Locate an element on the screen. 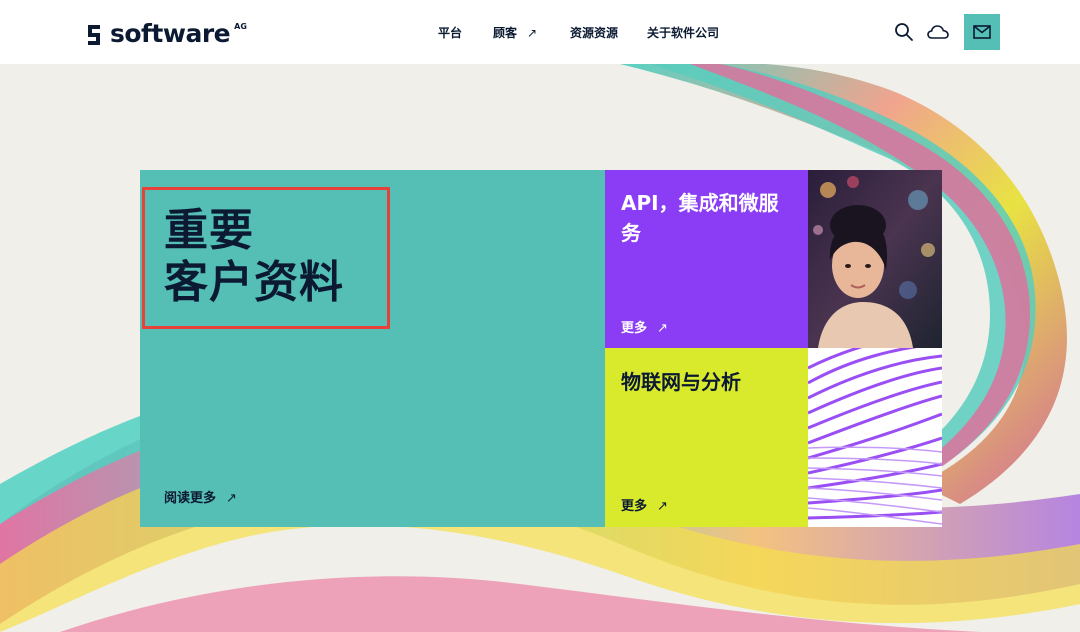 The image size is (1080, 632). search-icon is located at coordinates (904, 32).